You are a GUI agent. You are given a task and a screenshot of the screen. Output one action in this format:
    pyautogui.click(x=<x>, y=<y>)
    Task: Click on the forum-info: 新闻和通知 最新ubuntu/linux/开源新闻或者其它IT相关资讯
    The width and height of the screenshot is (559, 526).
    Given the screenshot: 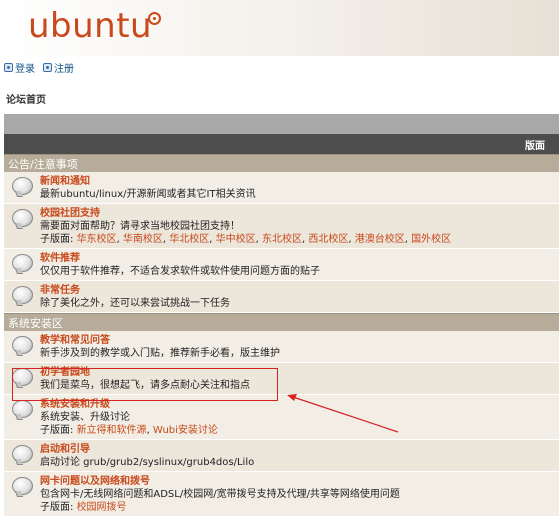 What is the action you would take?
    pyautogui.click(x=299, y=188)
    